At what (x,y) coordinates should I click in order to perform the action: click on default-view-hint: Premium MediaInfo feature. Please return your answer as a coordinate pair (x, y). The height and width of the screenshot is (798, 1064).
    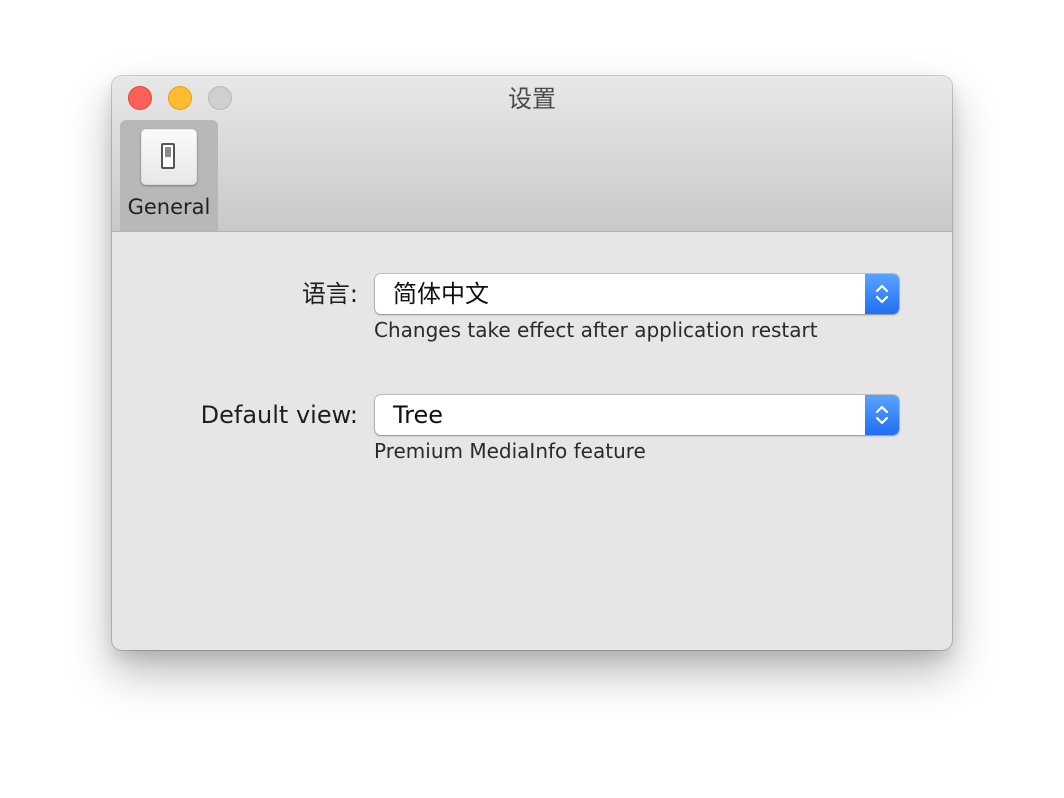
    Looking at the image, I should click on (510, 451).